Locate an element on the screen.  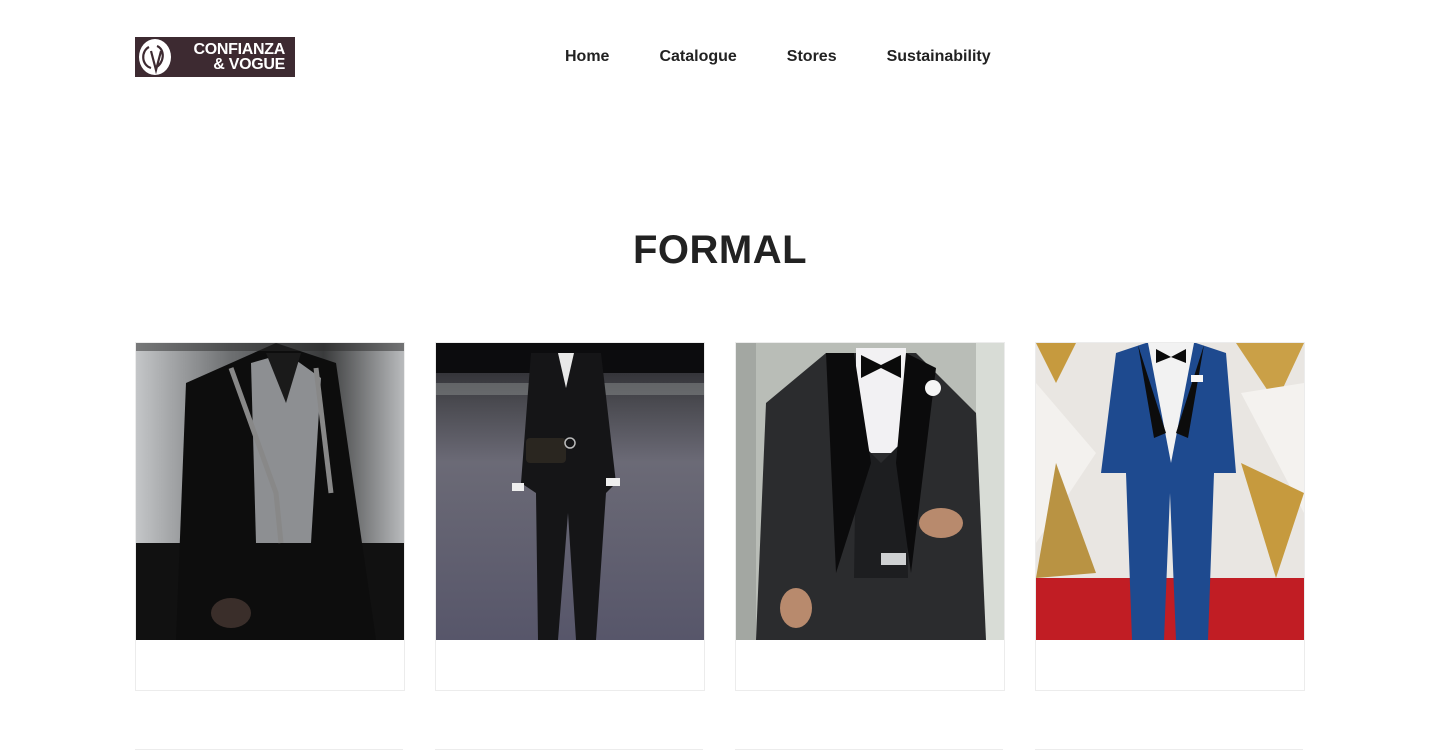
logo-line-2: & VOGUE is located at coordinates (249, 64).